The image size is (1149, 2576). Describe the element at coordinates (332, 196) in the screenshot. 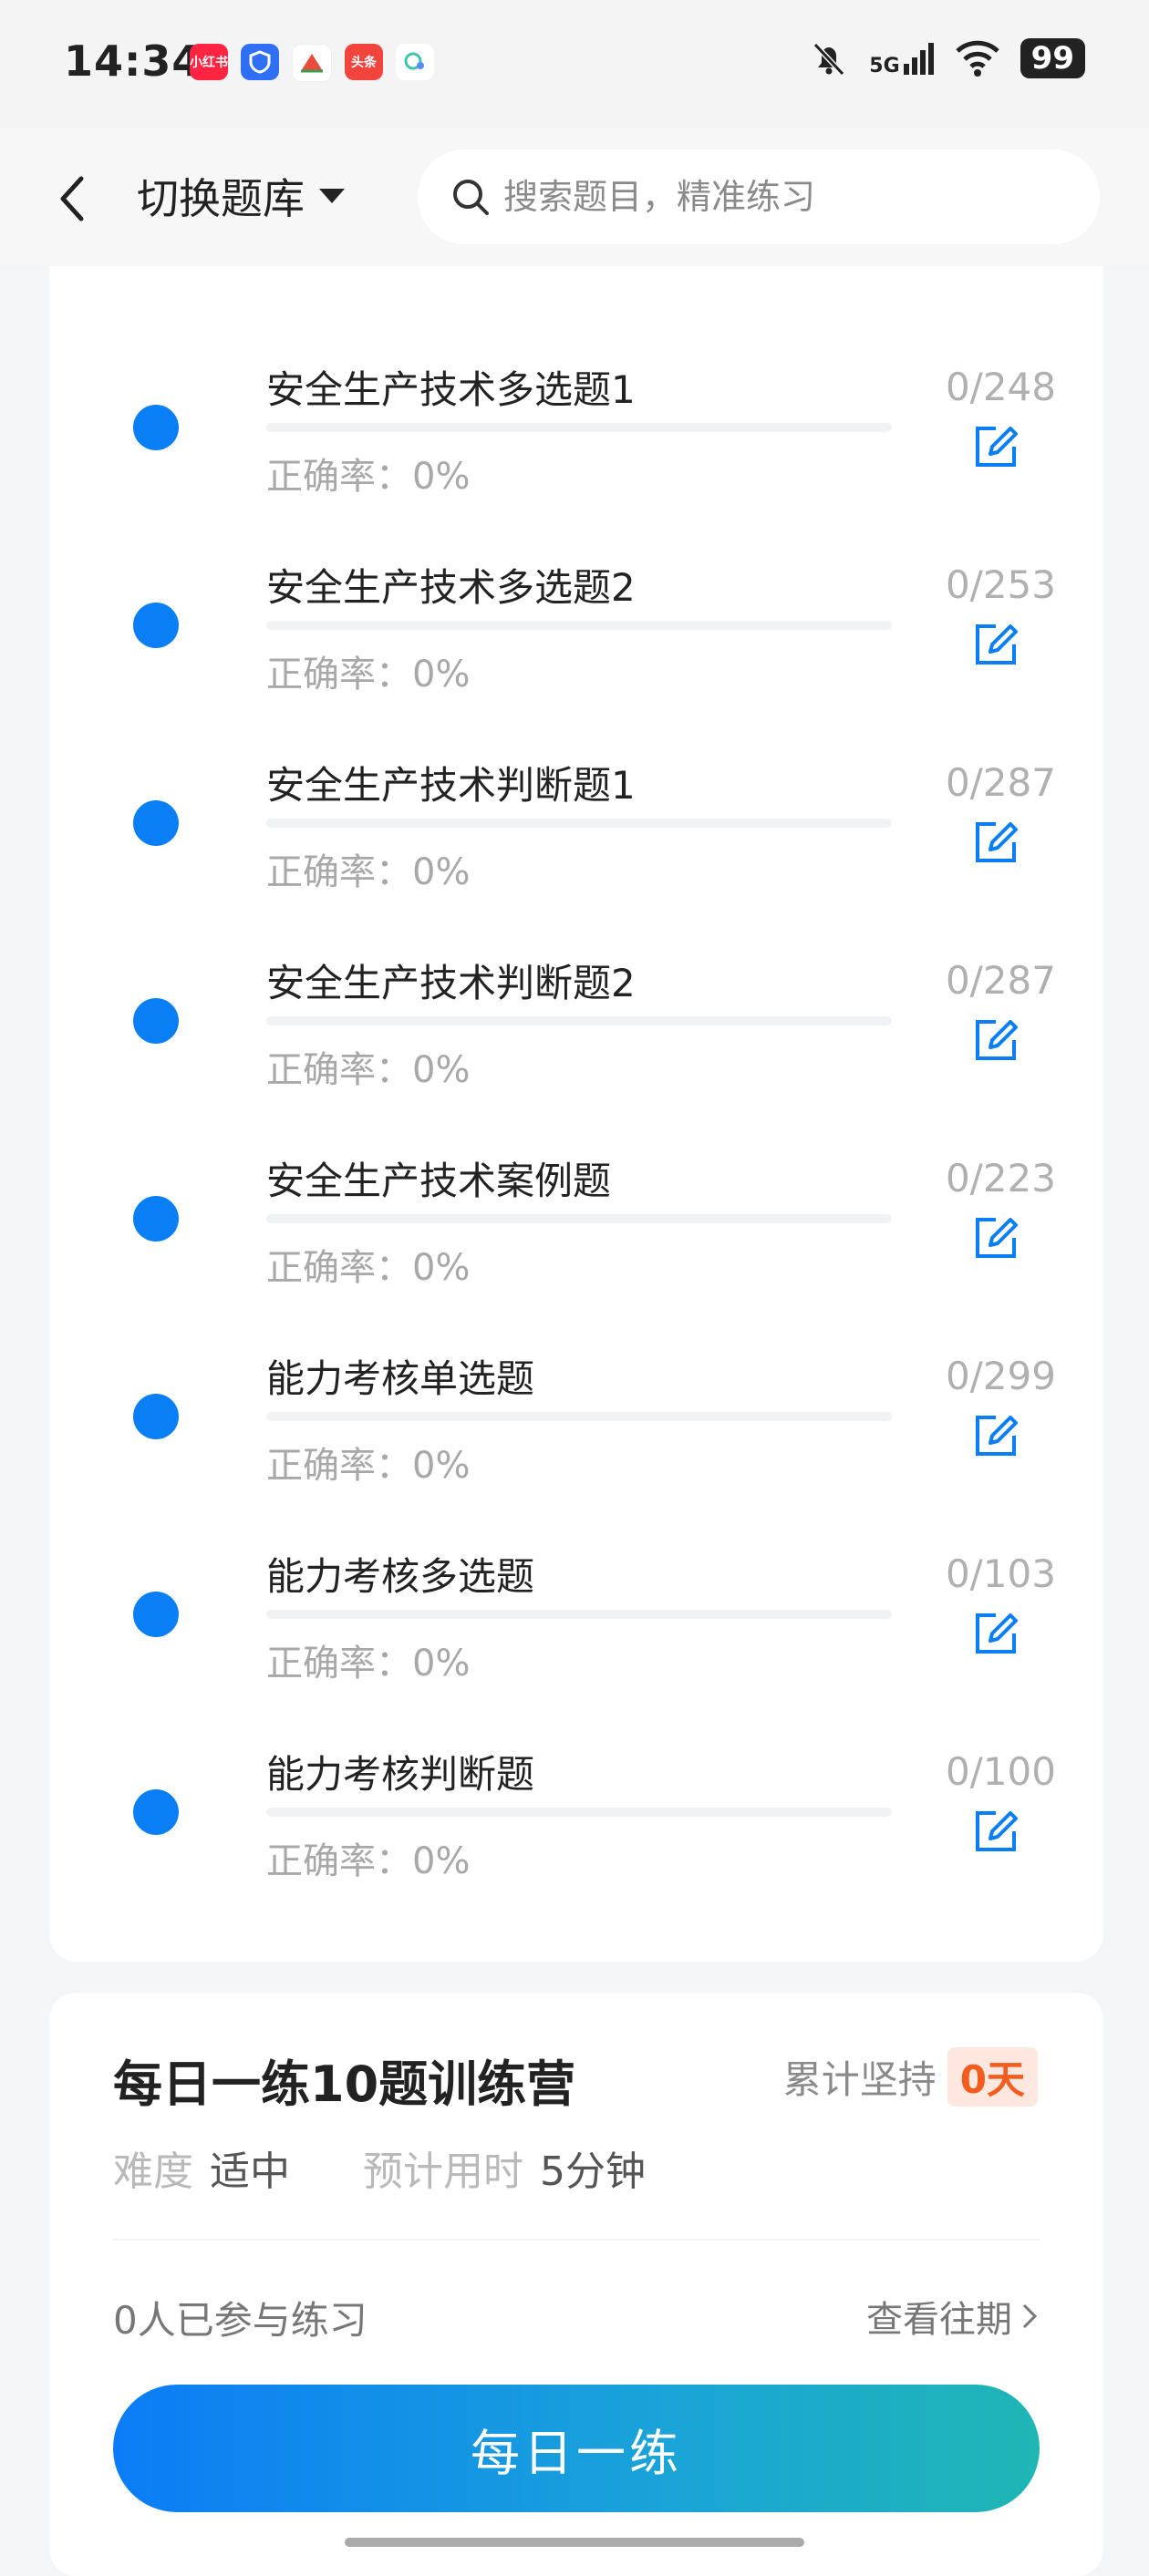

I see `caret-down-icon` at that location.